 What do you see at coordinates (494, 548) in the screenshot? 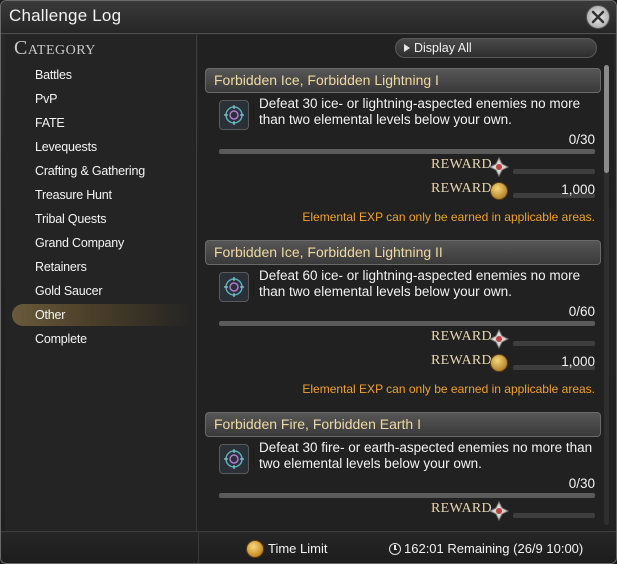
I see `time-remaining: 162:01 Remaining (26/9 10:00)` at bounding box center [494, 548].